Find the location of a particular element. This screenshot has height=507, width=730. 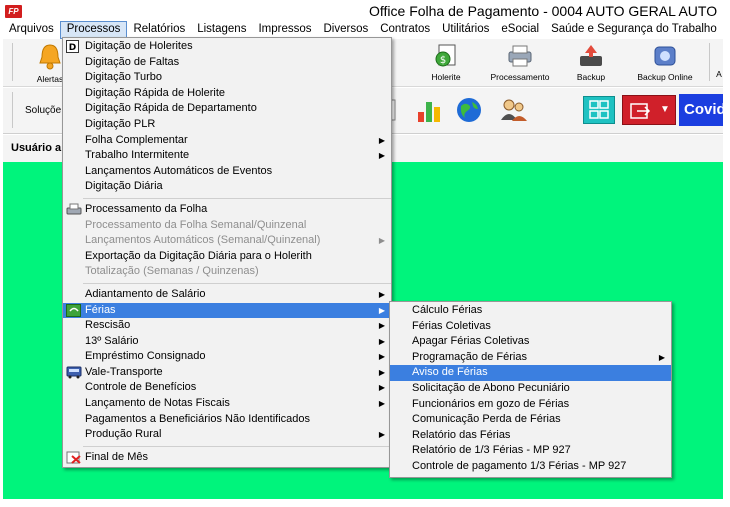

processos-item-ferias: Férias ▶ is located at coordinates (227, 310).